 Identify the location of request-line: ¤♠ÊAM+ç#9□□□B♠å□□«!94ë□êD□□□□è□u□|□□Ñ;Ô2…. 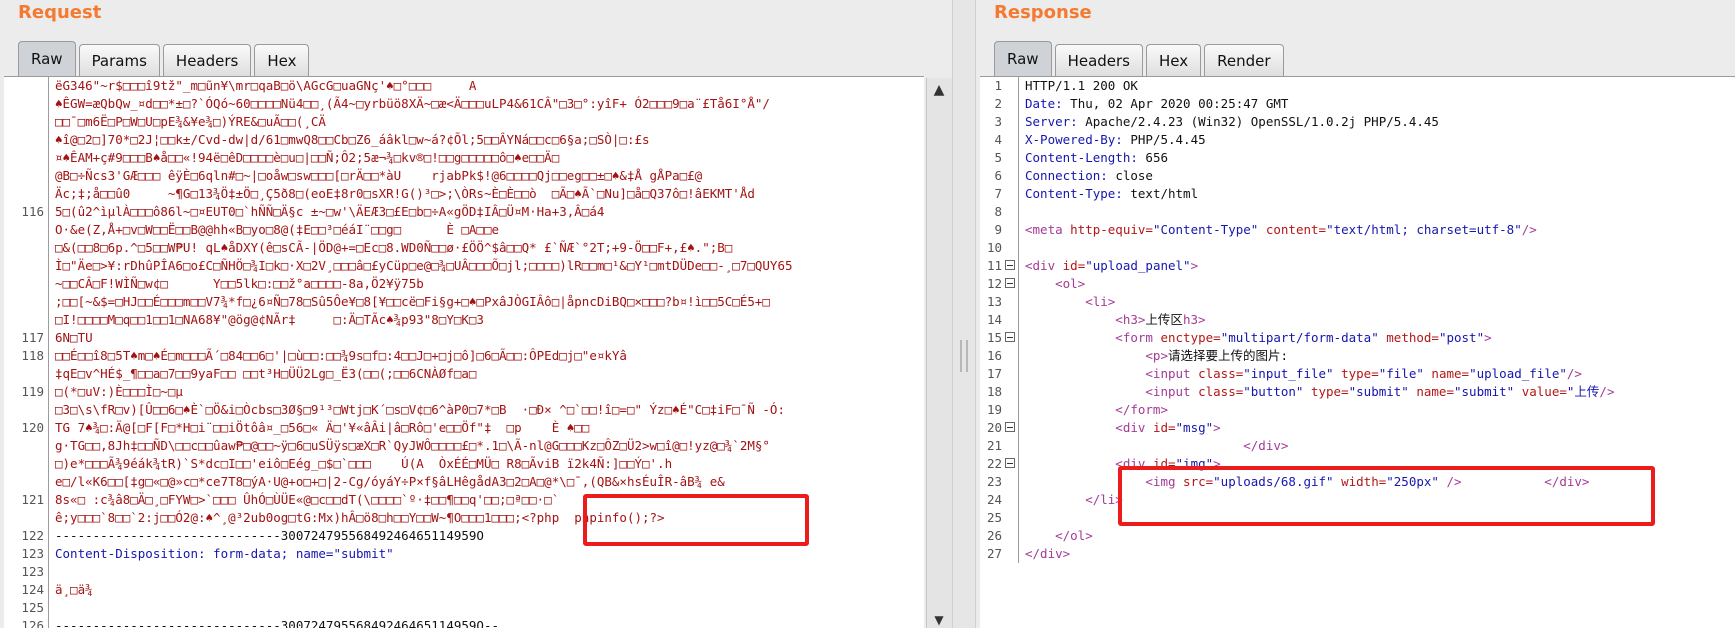
(464, 158).